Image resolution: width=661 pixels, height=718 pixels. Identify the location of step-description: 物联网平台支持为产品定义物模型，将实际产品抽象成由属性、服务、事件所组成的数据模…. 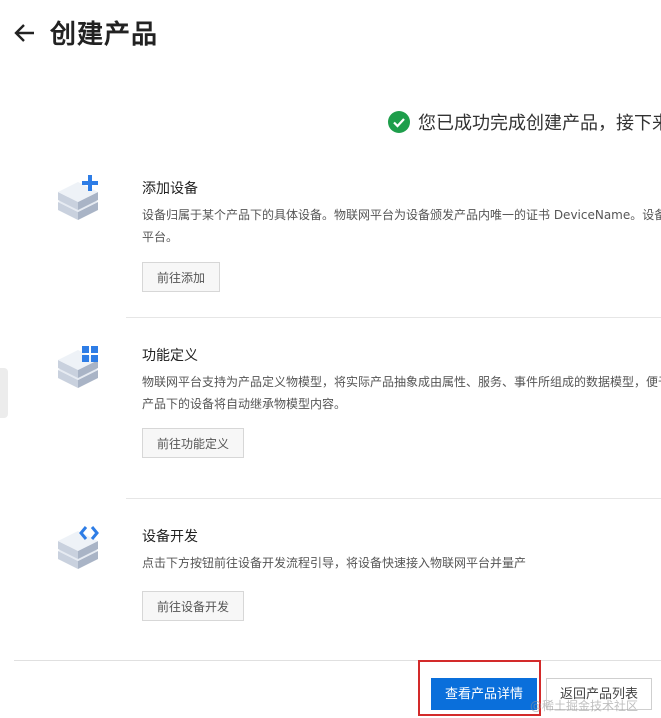
(401, 393).